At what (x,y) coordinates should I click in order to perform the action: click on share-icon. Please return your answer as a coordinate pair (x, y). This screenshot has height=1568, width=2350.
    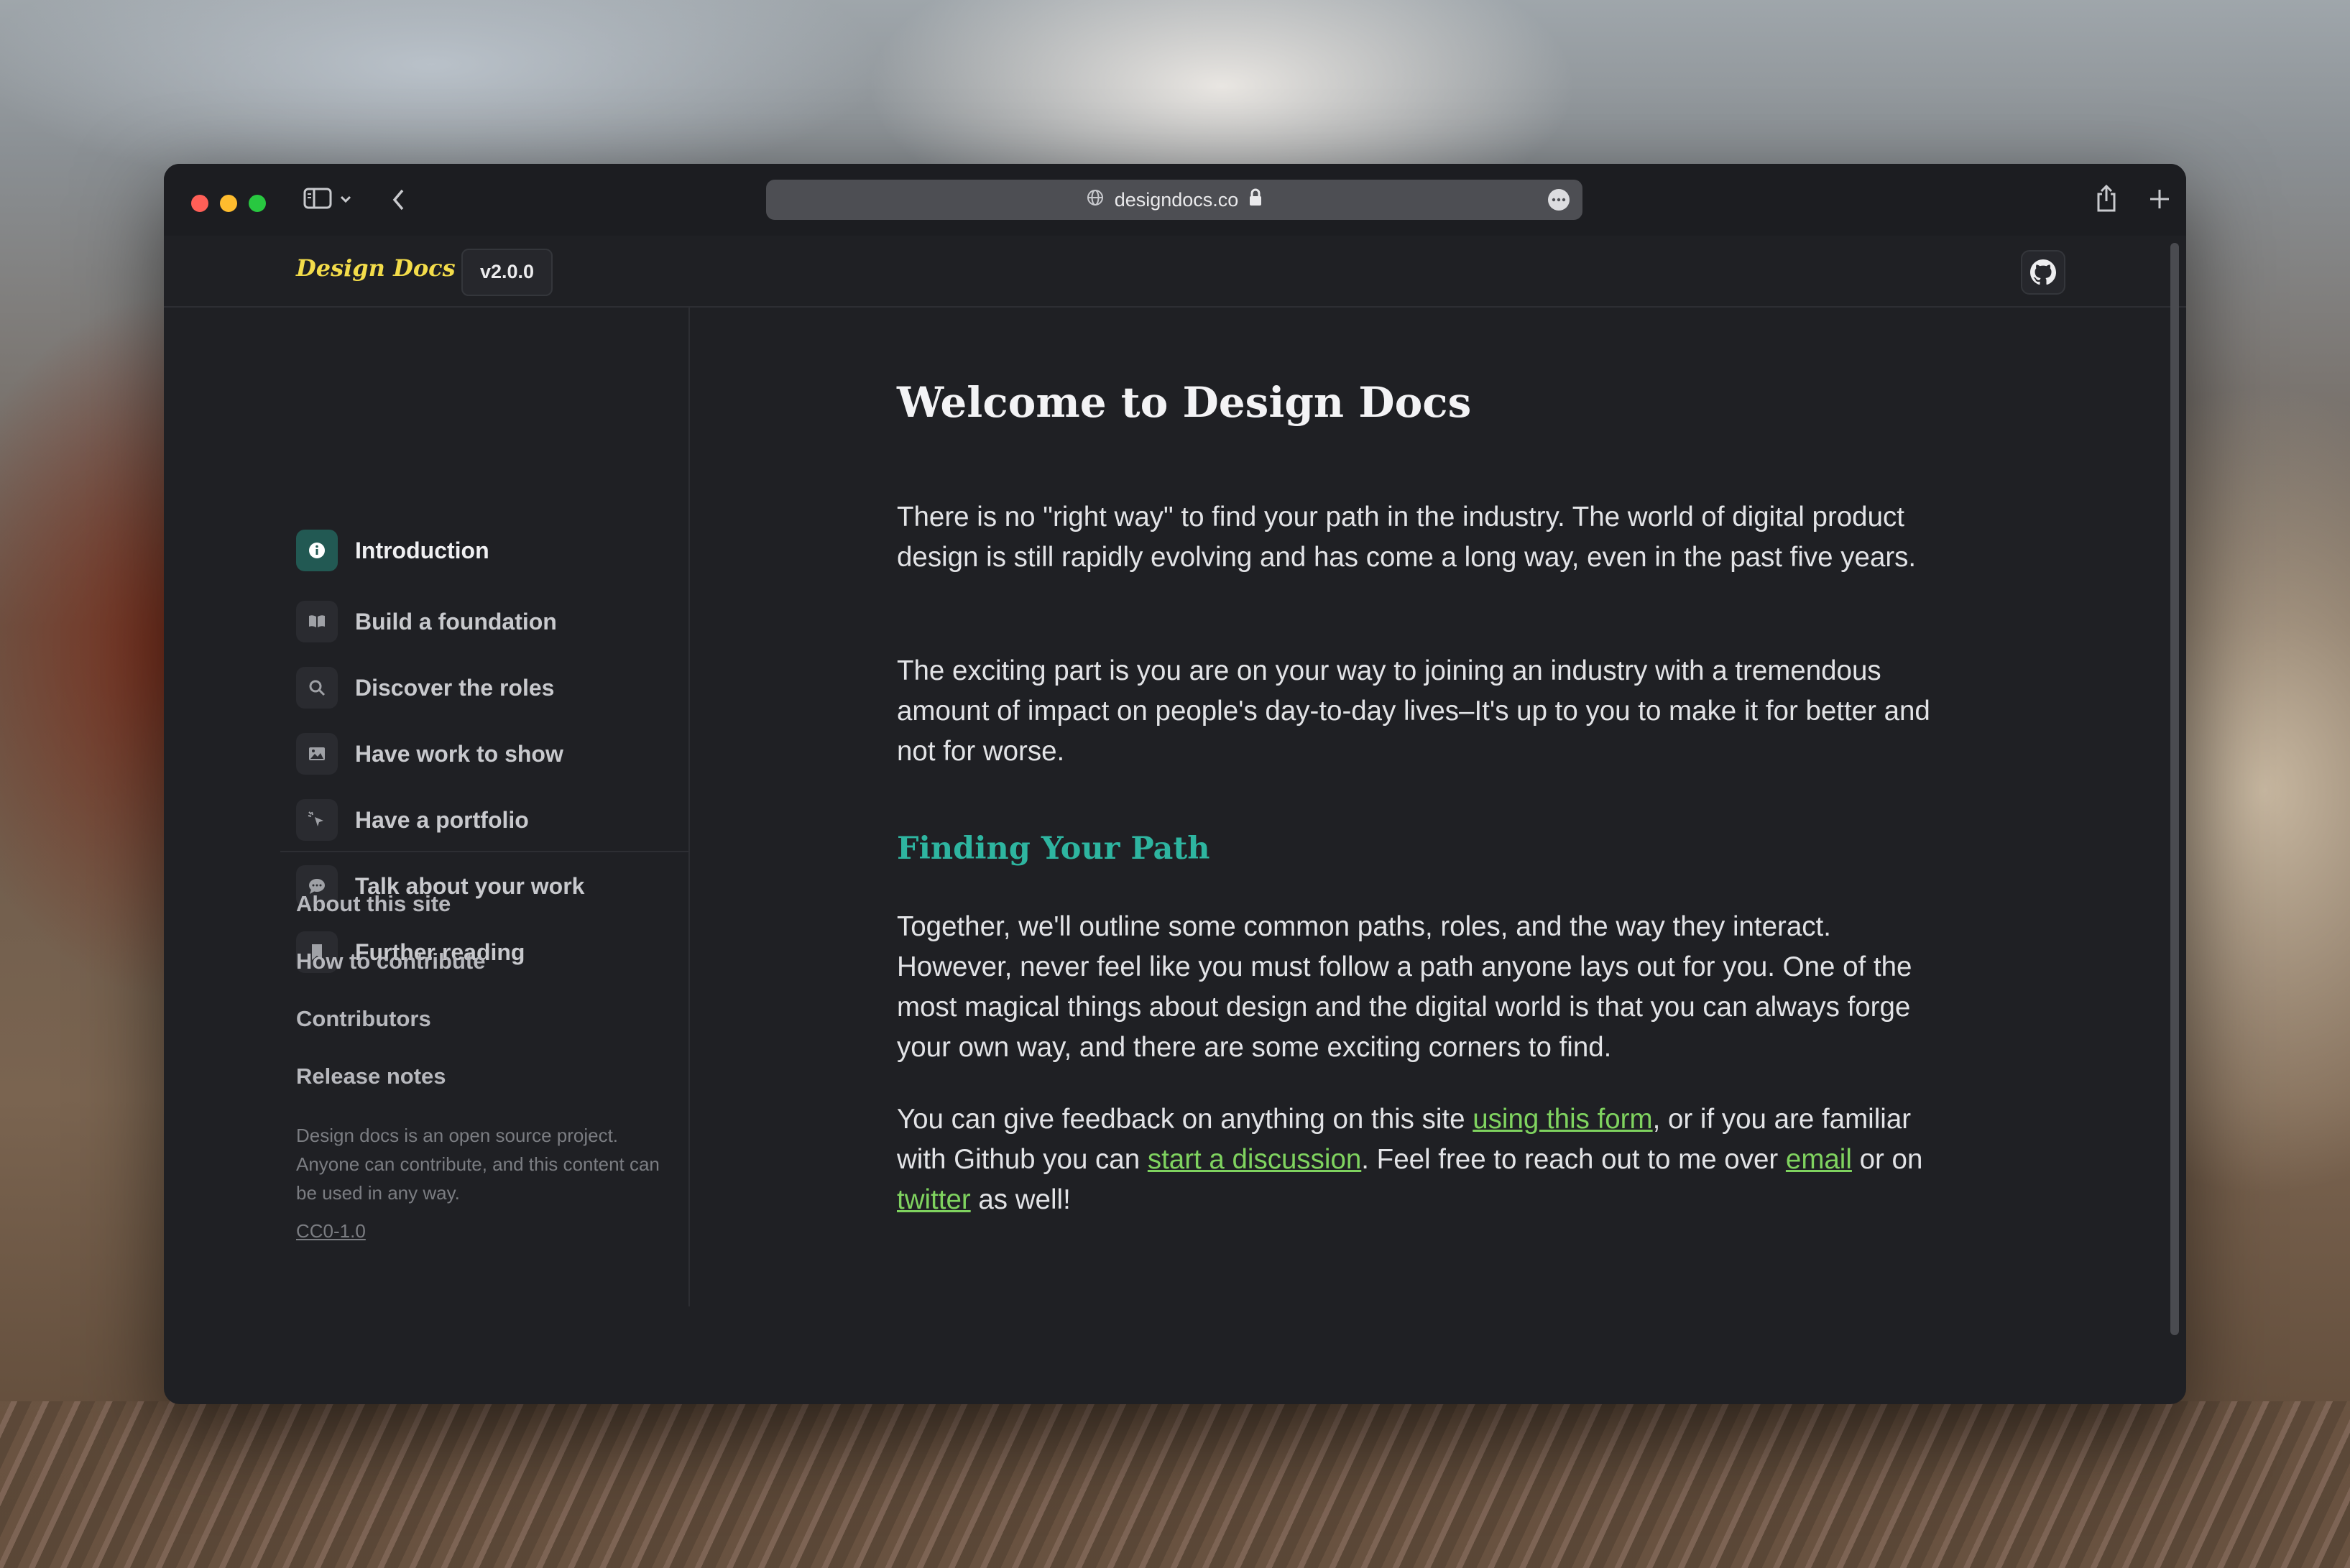
    Looking at the image, I should click on (2106, 200).